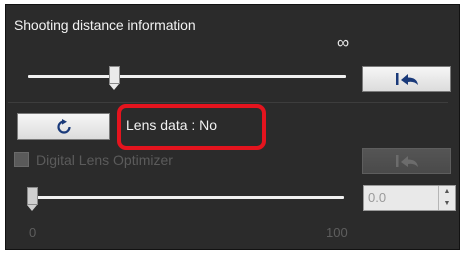 The width and height of the screenshot is (466, 254). I want to click on dlo-slider-track, so click(188, 197).